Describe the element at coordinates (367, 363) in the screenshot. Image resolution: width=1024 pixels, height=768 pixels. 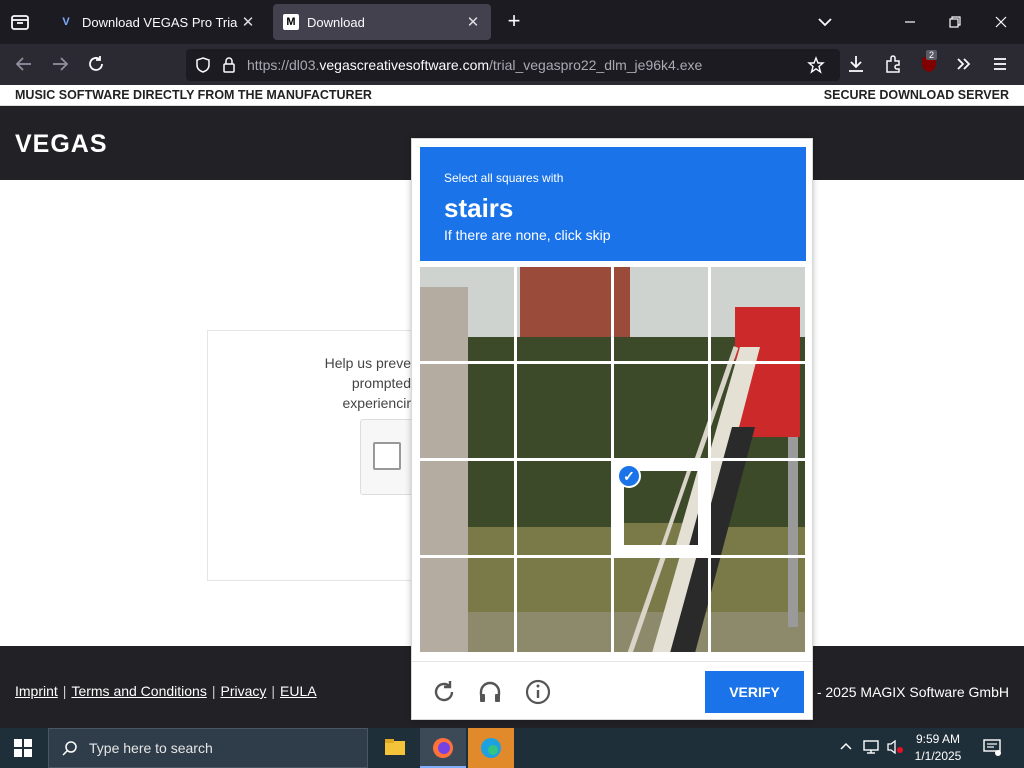
I see `help-text-line: Help us preve` at that location.